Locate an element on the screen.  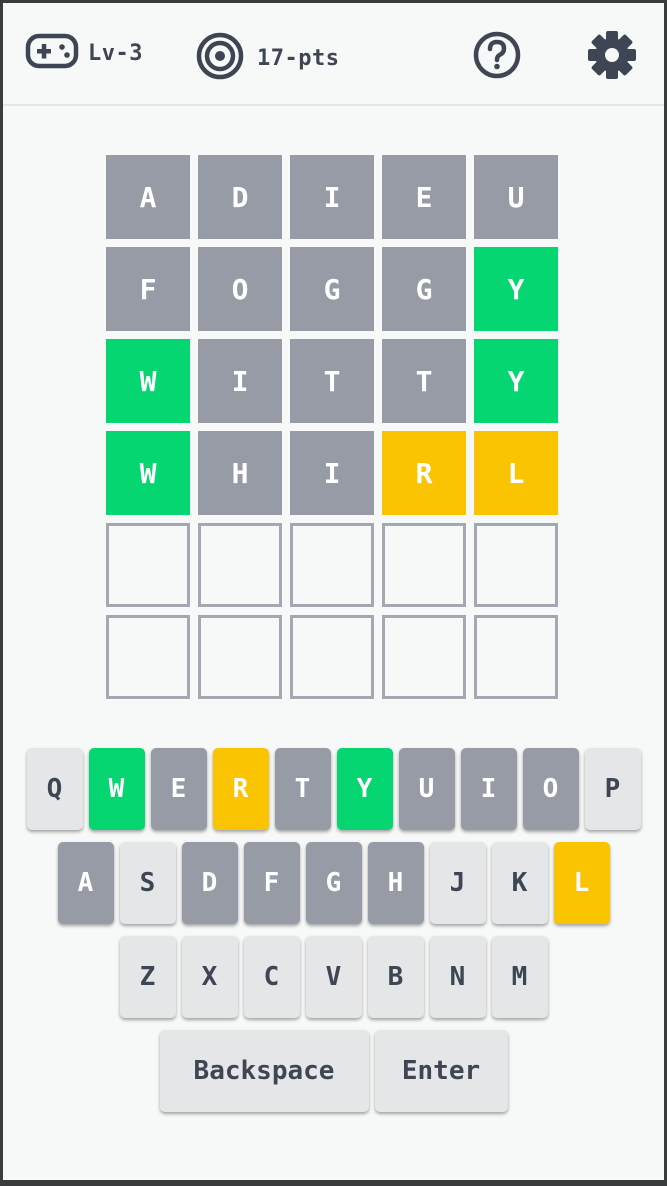
key-j: J is located at coordinates (457, 883).